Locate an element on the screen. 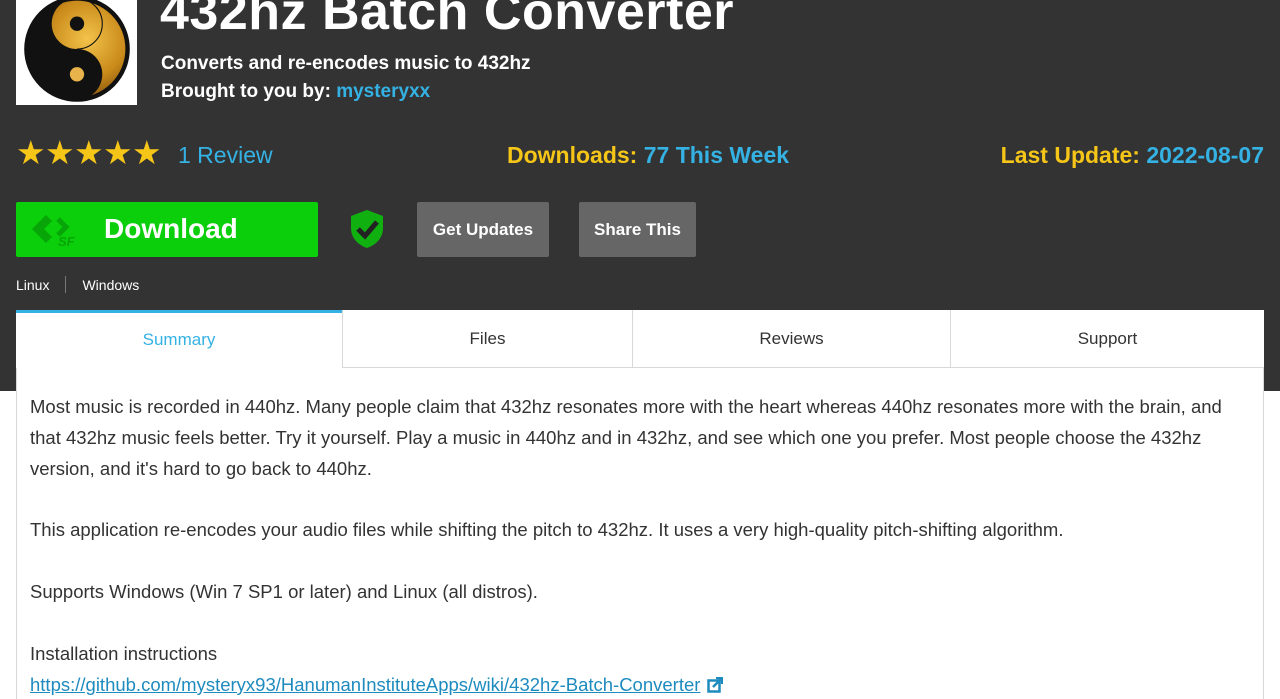  external-link-icon is located at coordinates (715, 684).